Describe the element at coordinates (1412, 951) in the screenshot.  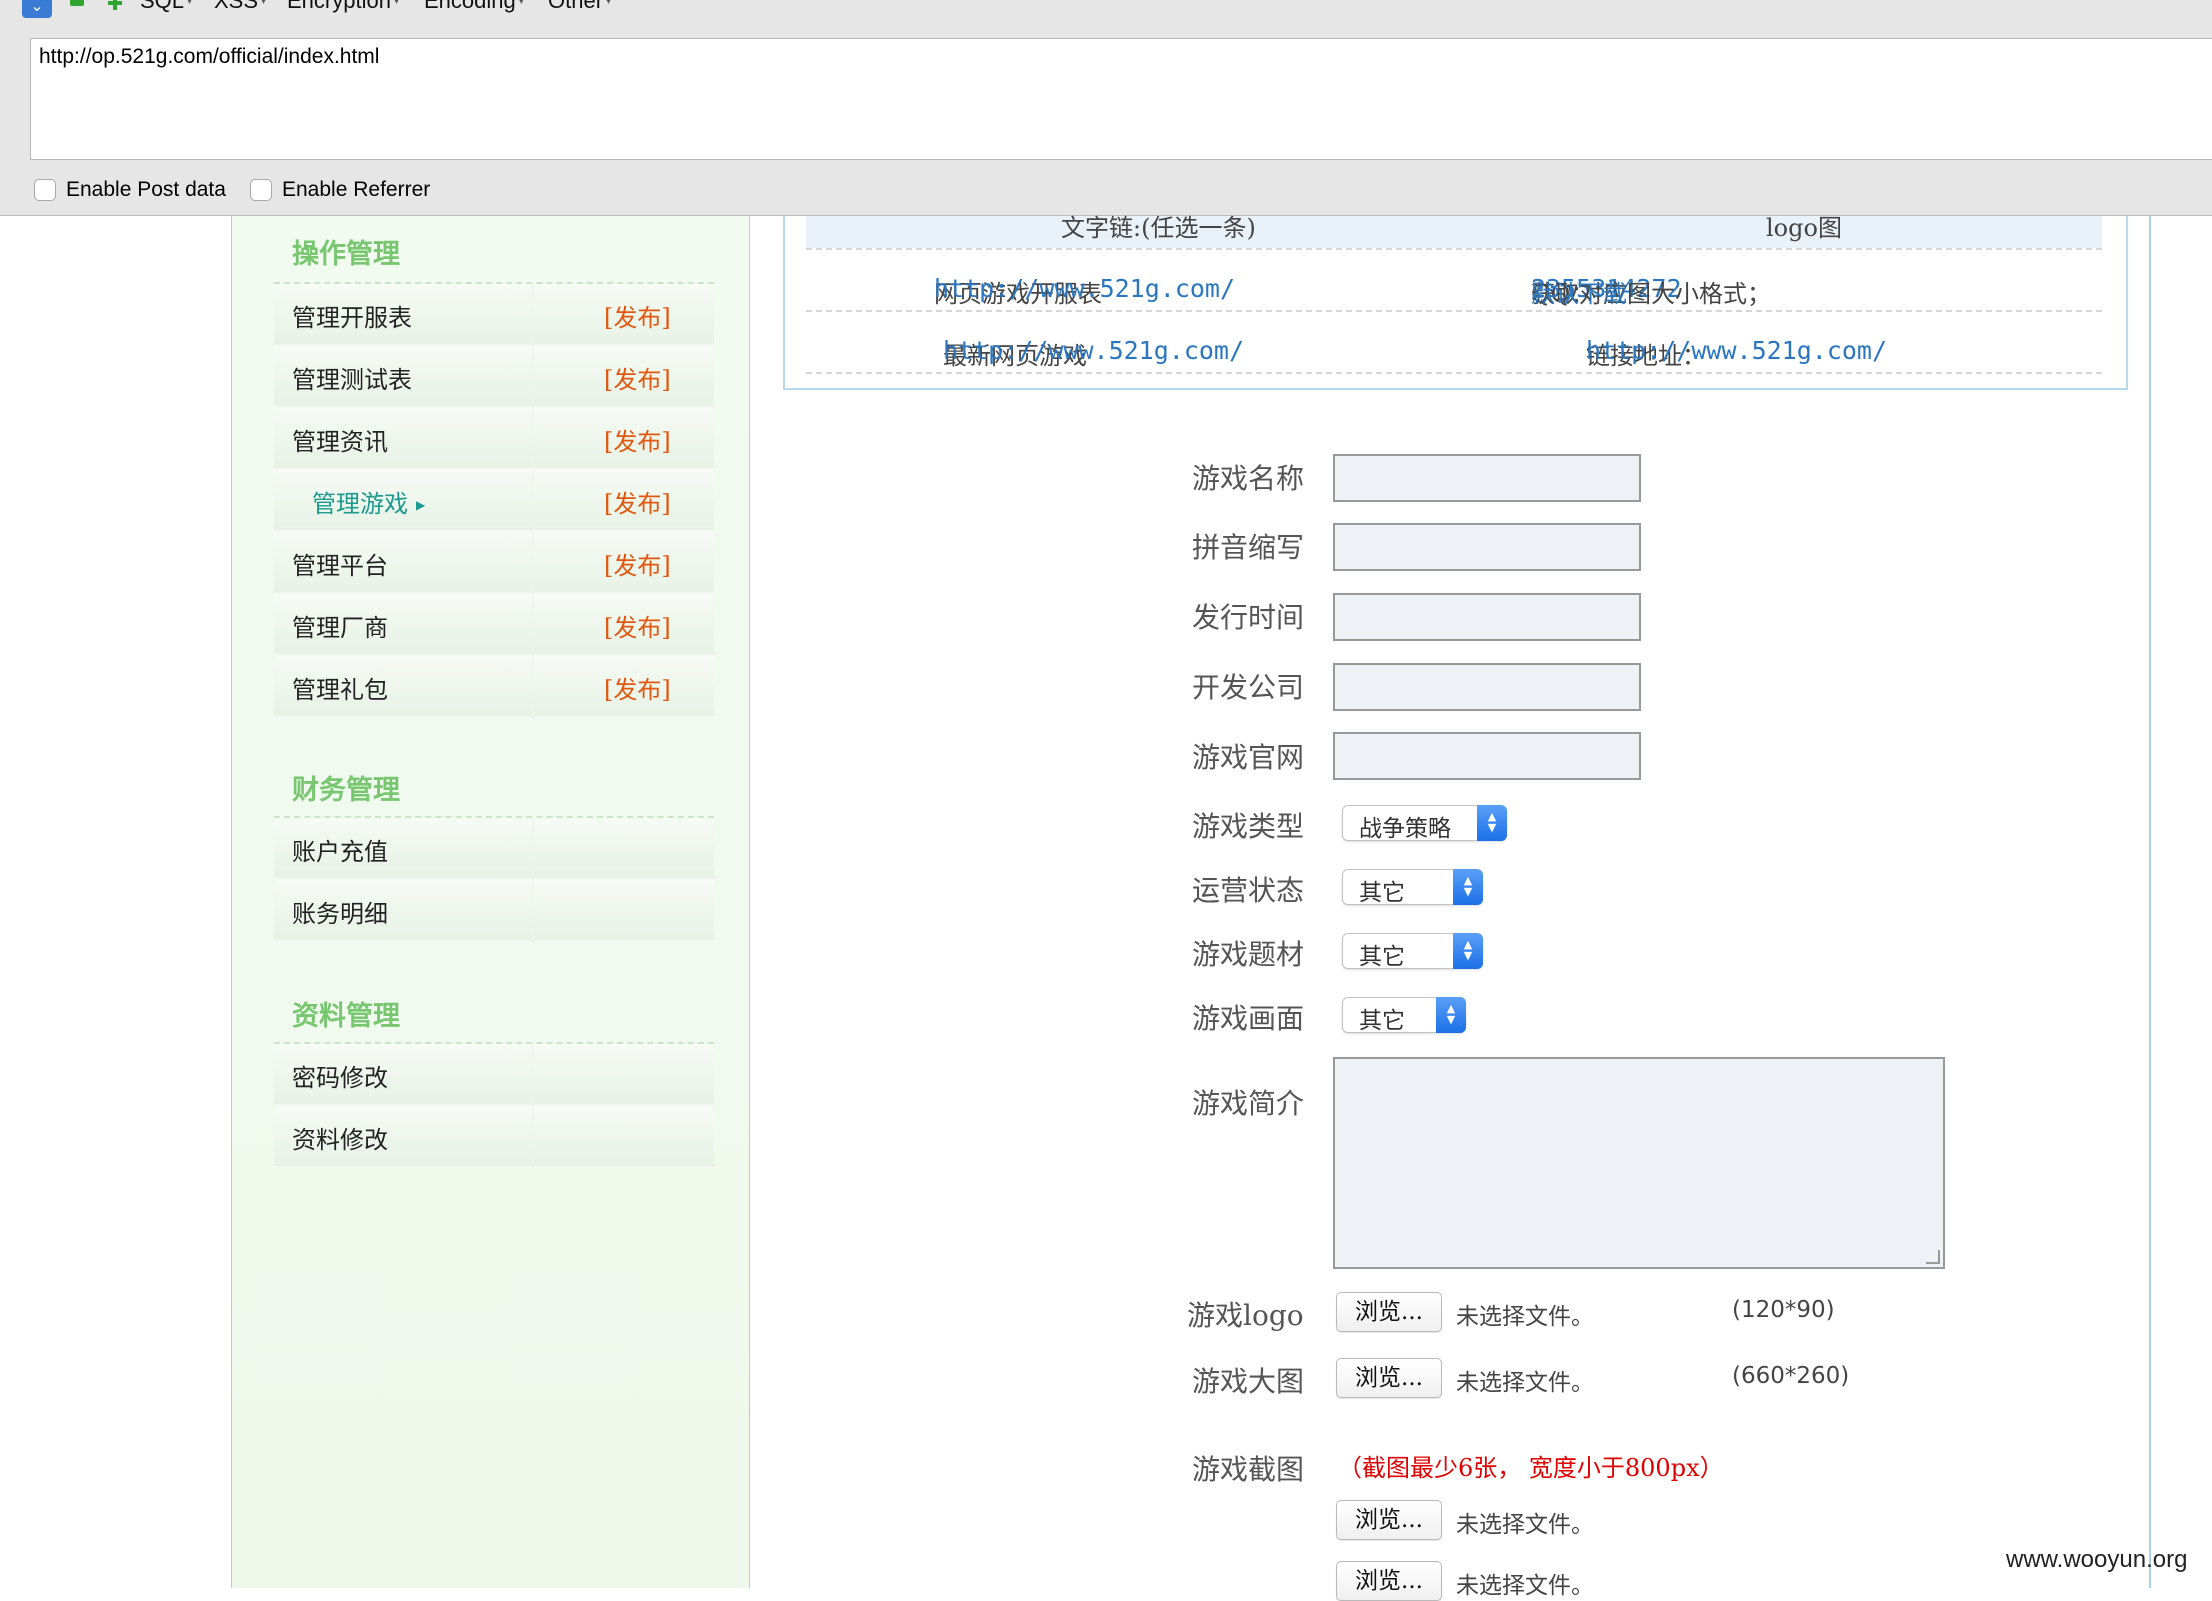
I see `theme-select: 其它 ▲ ▼` at that location.